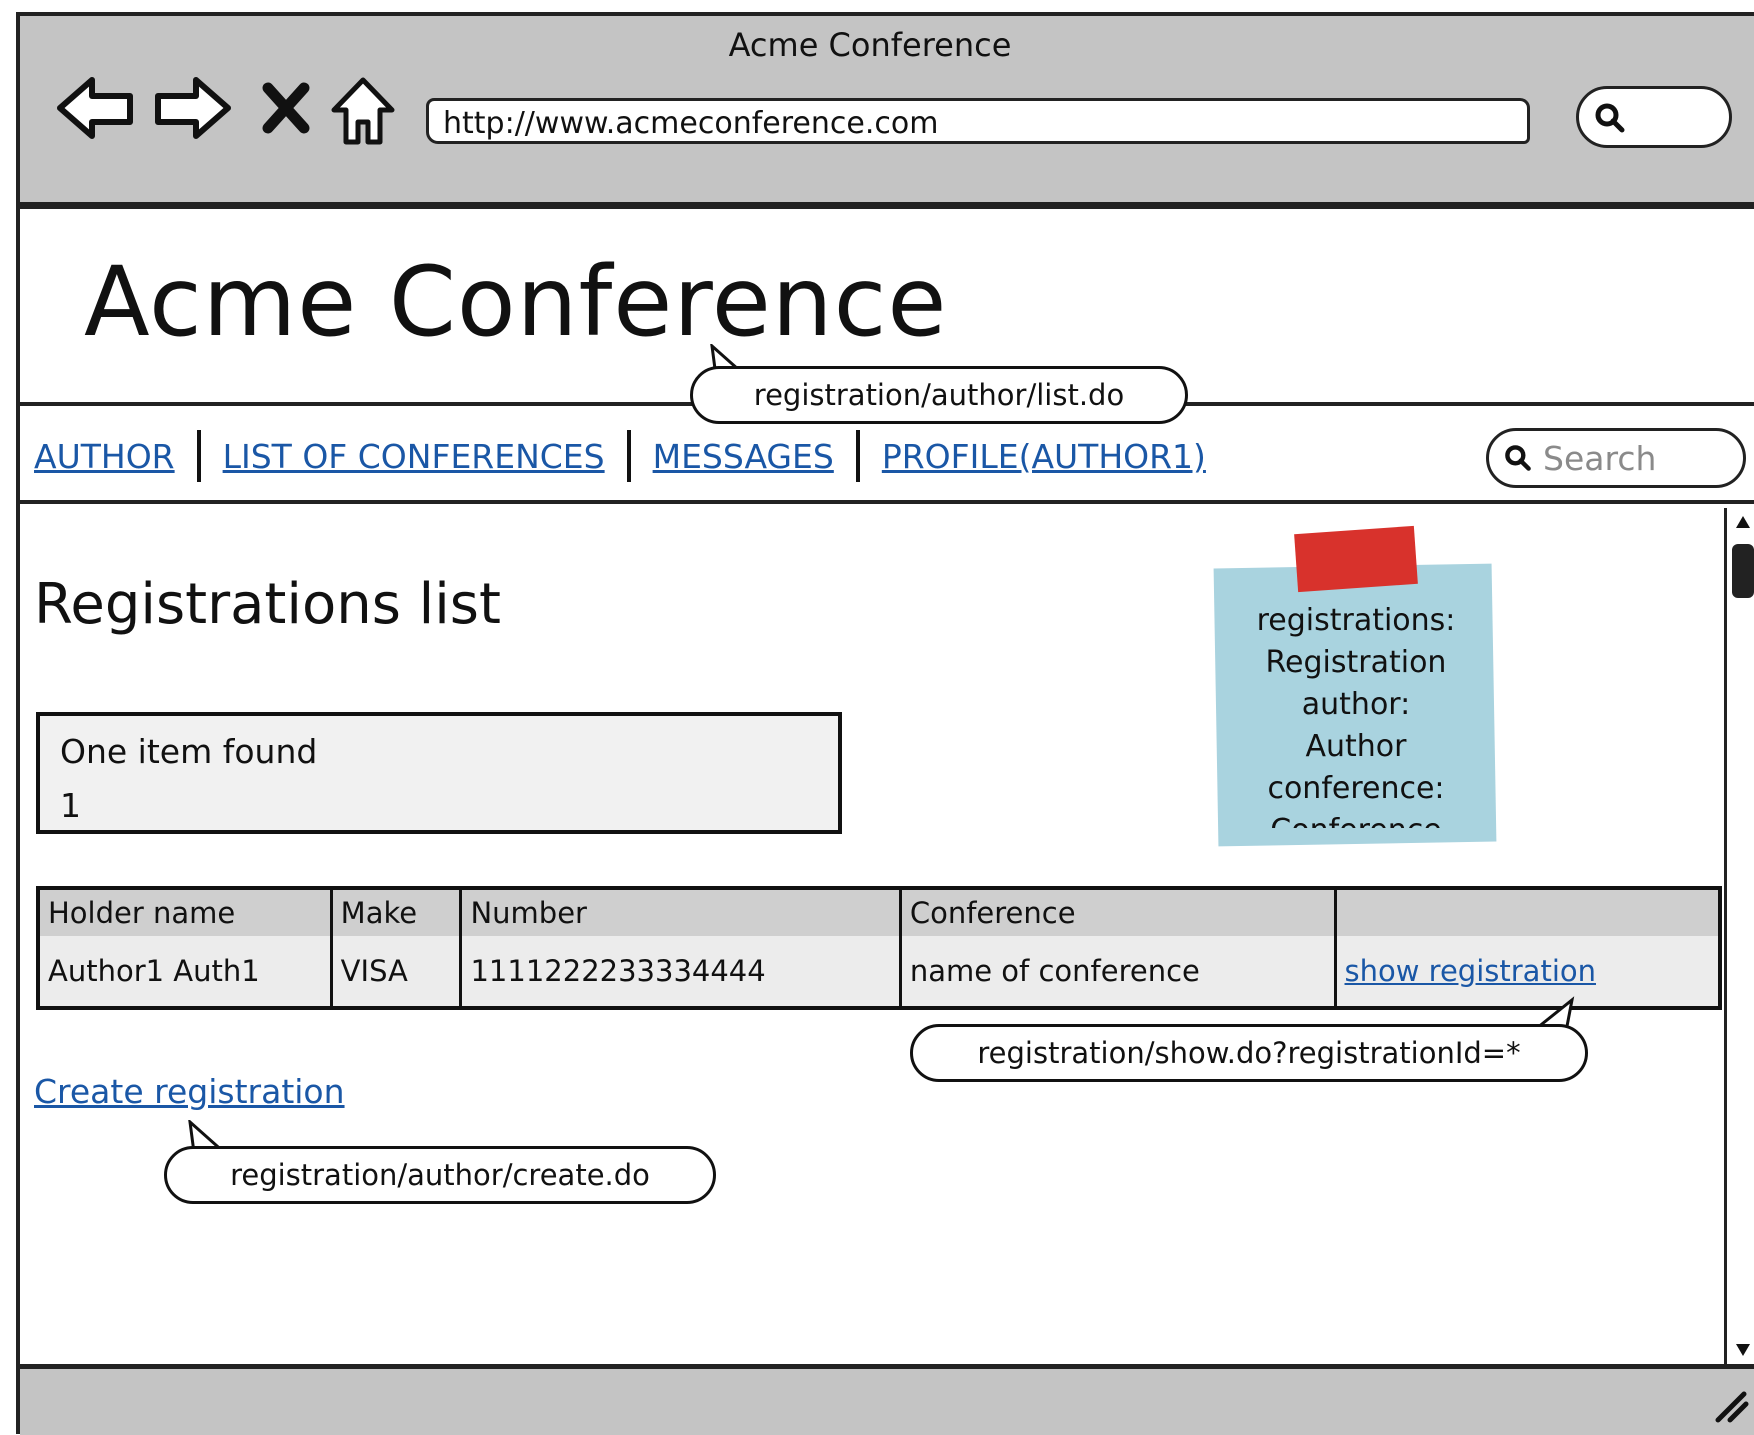  Describe the element at coordinates (680, 972) in the screenshot. I see `cell-number: 1111222233334444` at that location.